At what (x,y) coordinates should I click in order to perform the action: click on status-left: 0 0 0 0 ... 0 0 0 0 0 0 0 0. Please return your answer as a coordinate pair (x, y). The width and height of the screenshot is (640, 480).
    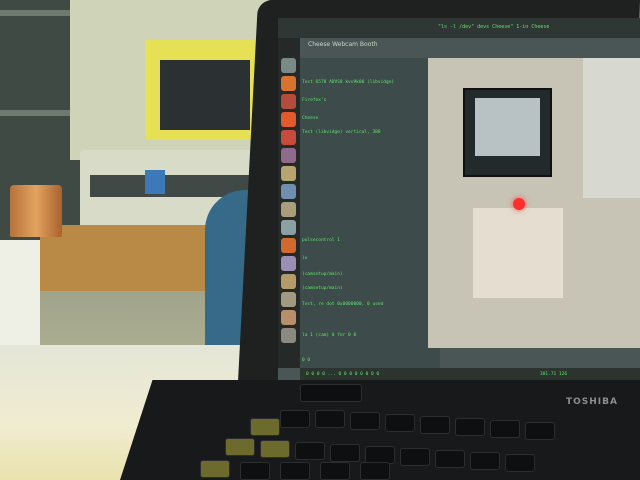
    Looking at the image, I should click on (343, 374).